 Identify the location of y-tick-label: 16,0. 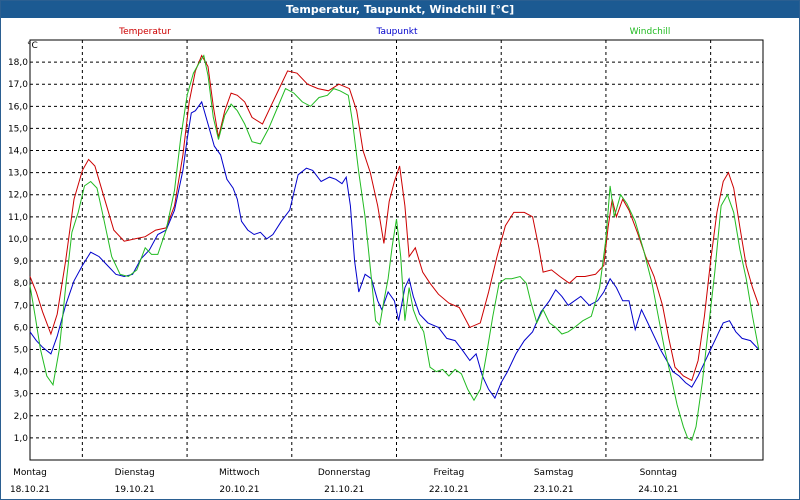
(18, 107).